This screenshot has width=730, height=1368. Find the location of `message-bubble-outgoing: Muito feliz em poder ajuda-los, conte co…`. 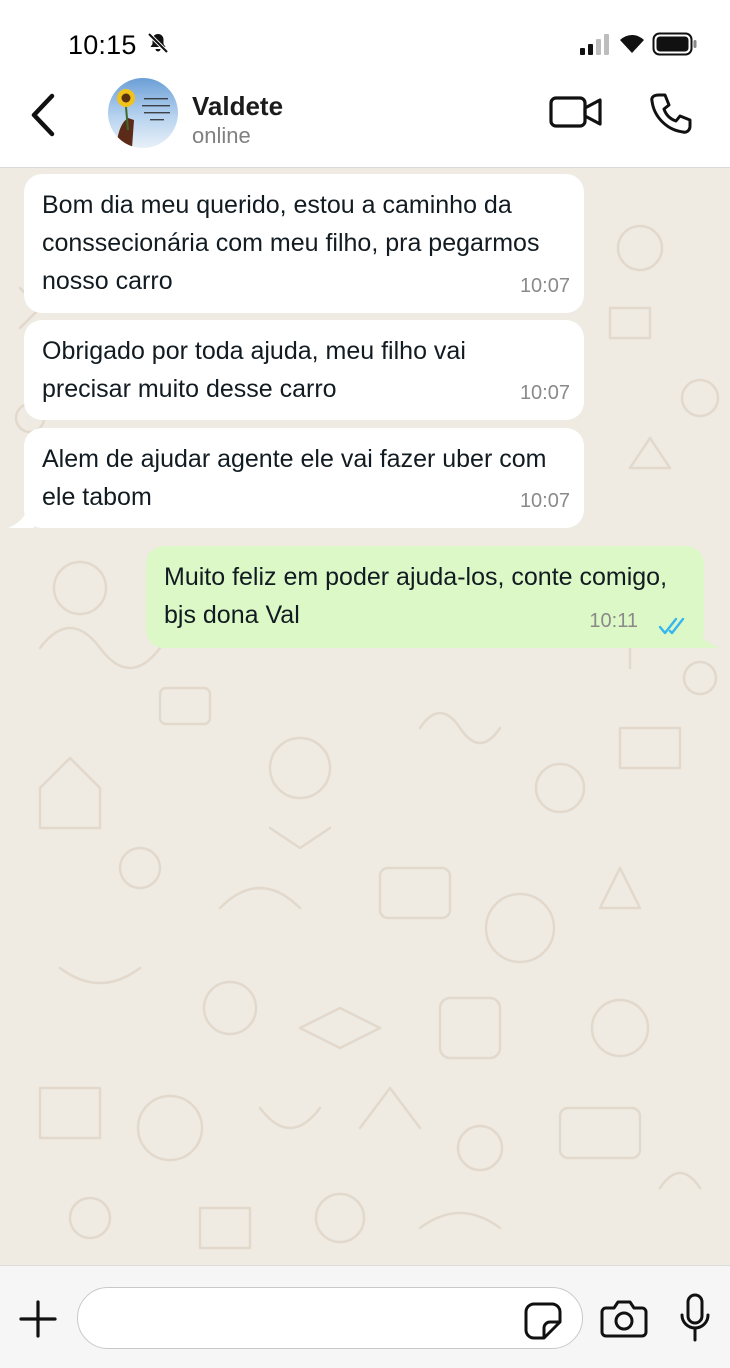

message-bubble-outgoing: Muito feliz em poder ajuda-los, conte co… is located at coordinates (425, 597).